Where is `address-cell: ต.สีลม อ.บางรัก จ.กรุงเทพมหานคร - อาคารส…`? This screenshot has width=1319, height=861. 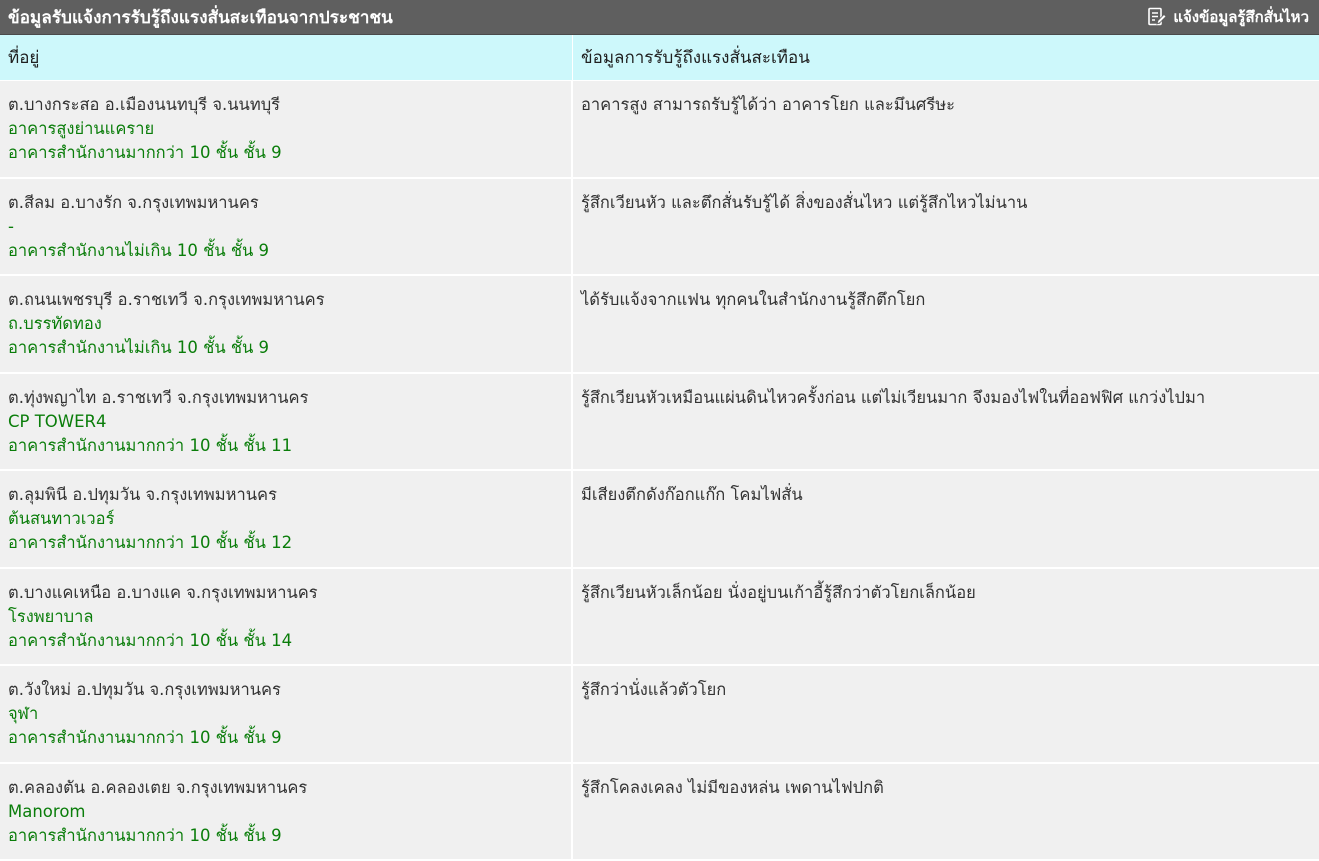
address-cell: ต.สีลม อ.บางรัก จ.กรุงเทพมหานคร - อาคารส… is located at coordinates (286, 227).